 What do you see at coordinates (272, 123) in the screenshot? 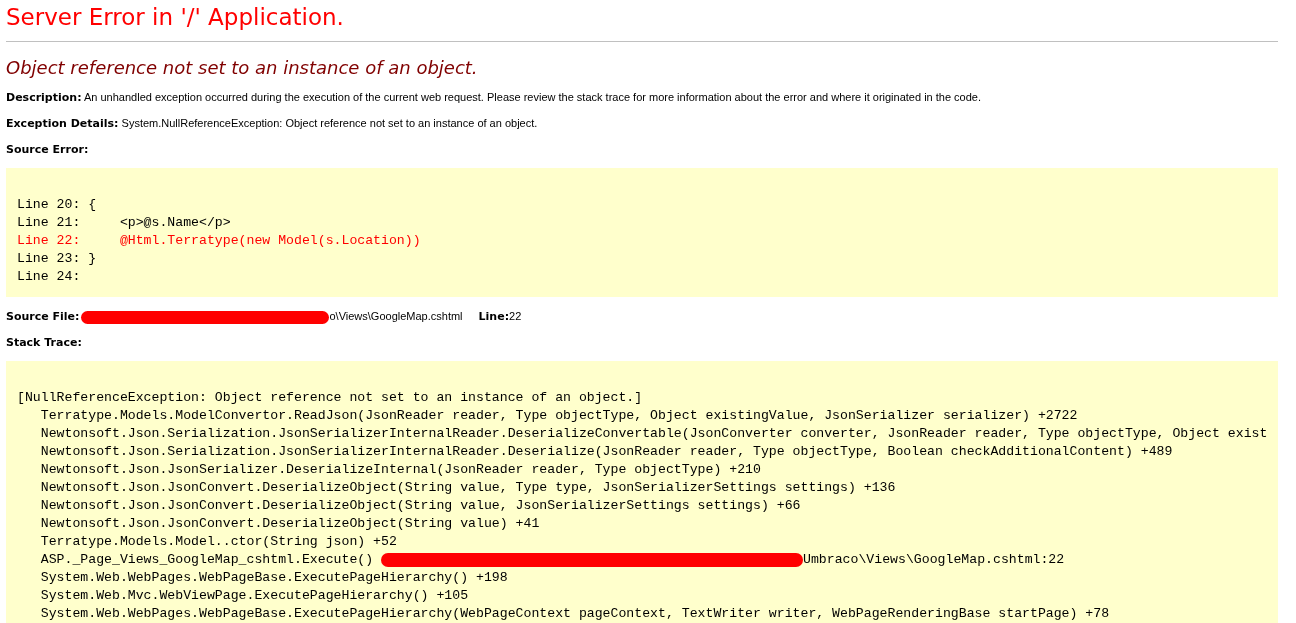
I see `exception-details-text: Exception Details: System.NullReferenceException: Object reference not set to an instance of an object.` at bounding box center [272, 123].